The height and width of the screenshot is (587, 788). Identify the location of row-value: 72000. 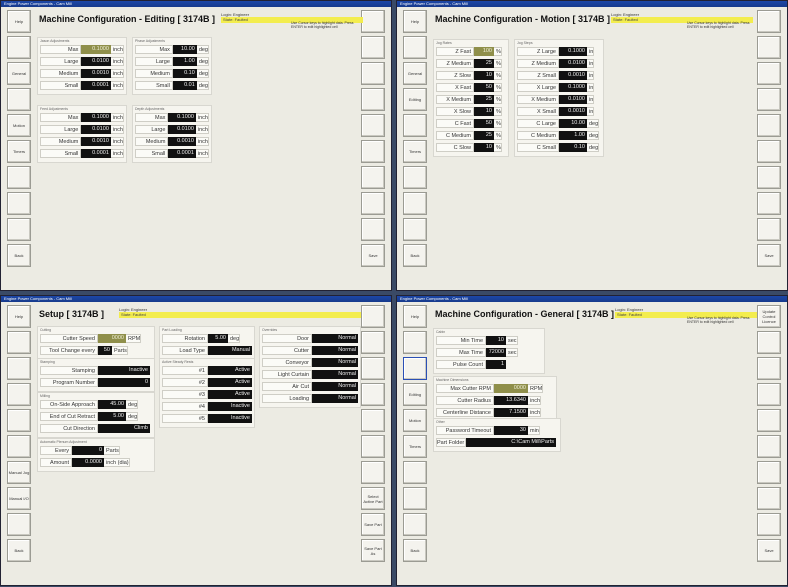
(496, 352).